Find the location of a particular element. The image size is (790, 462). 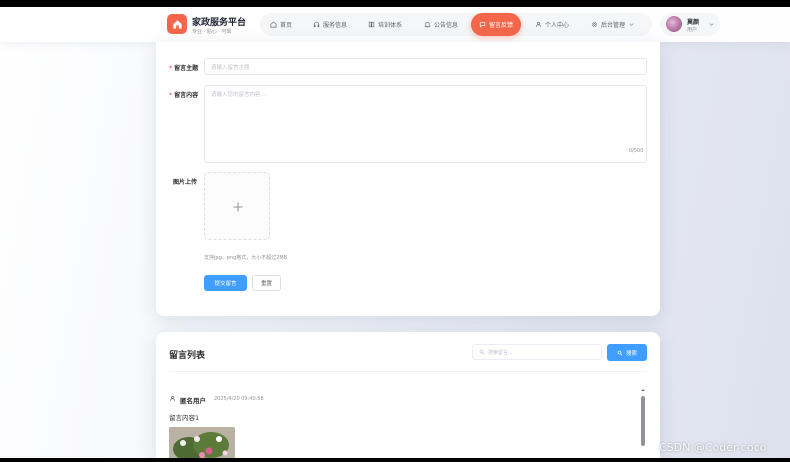

message-image is located at coordinates (202, 444).